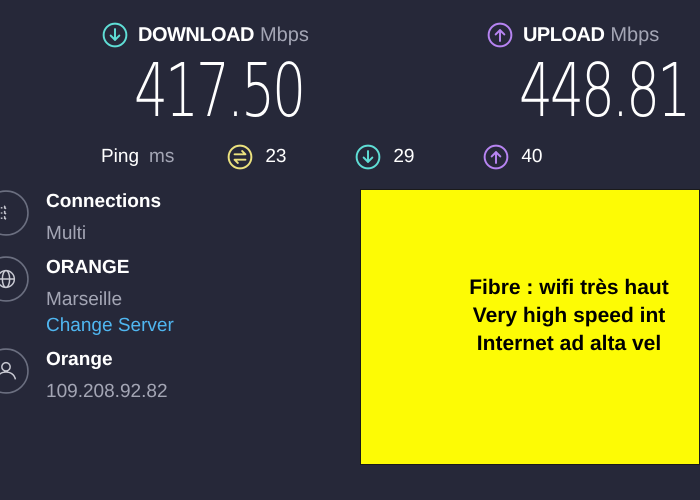 This screenshot has width=700, height=500. What do you see at coordinates (85, 300) in the screenshot?
I see `detail-subtitle: Marseille` at bounding box center [85, 300].